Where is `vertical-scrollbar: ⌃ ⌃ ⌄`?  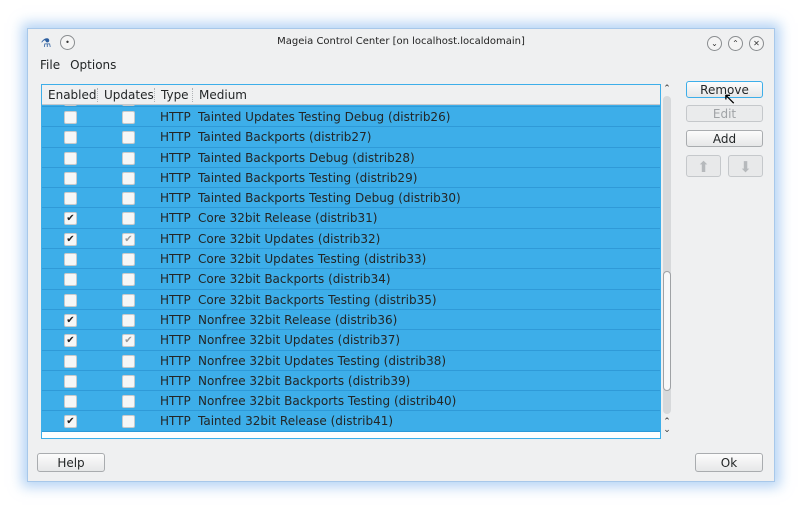 vertical-scrollbar: ⌃ ⌃ ⌄ is located at coordinates (667, 260).